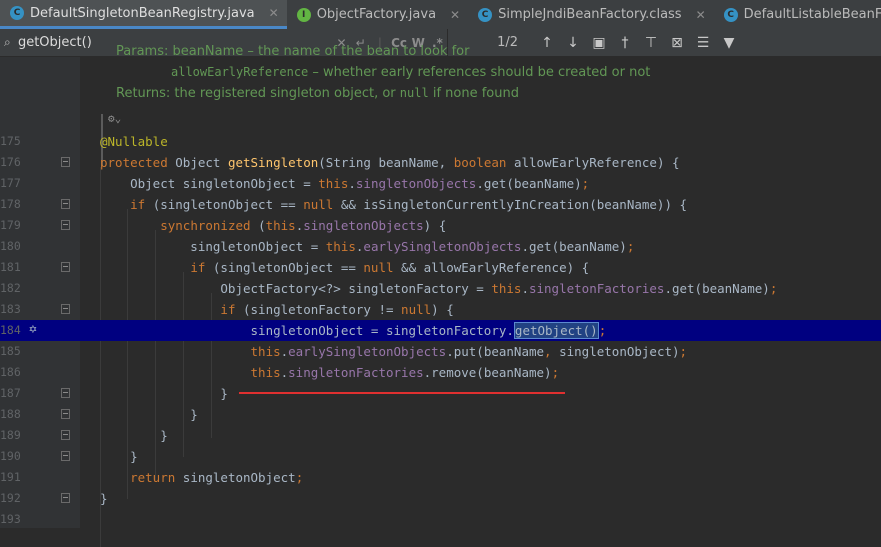 This screenshot has width=881, height=547. Describe the element at coordinates (402, 393) in the screenshot. I see `red-underline-annotation` at that location.